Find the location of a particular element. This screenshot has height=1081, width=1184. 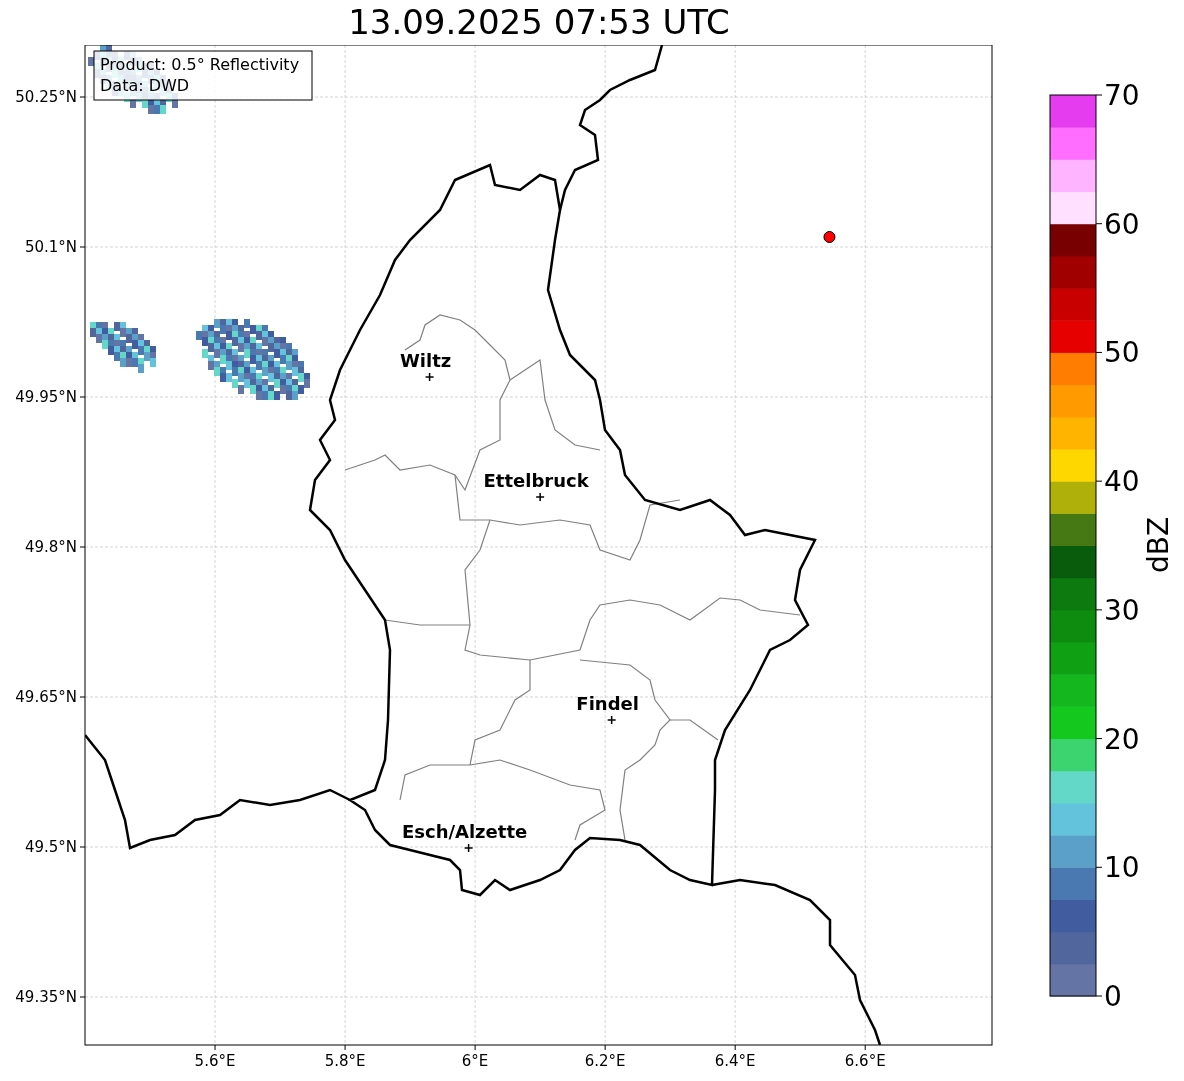

y-tick-label: 49.35°N is located at coordinates (46, 997).